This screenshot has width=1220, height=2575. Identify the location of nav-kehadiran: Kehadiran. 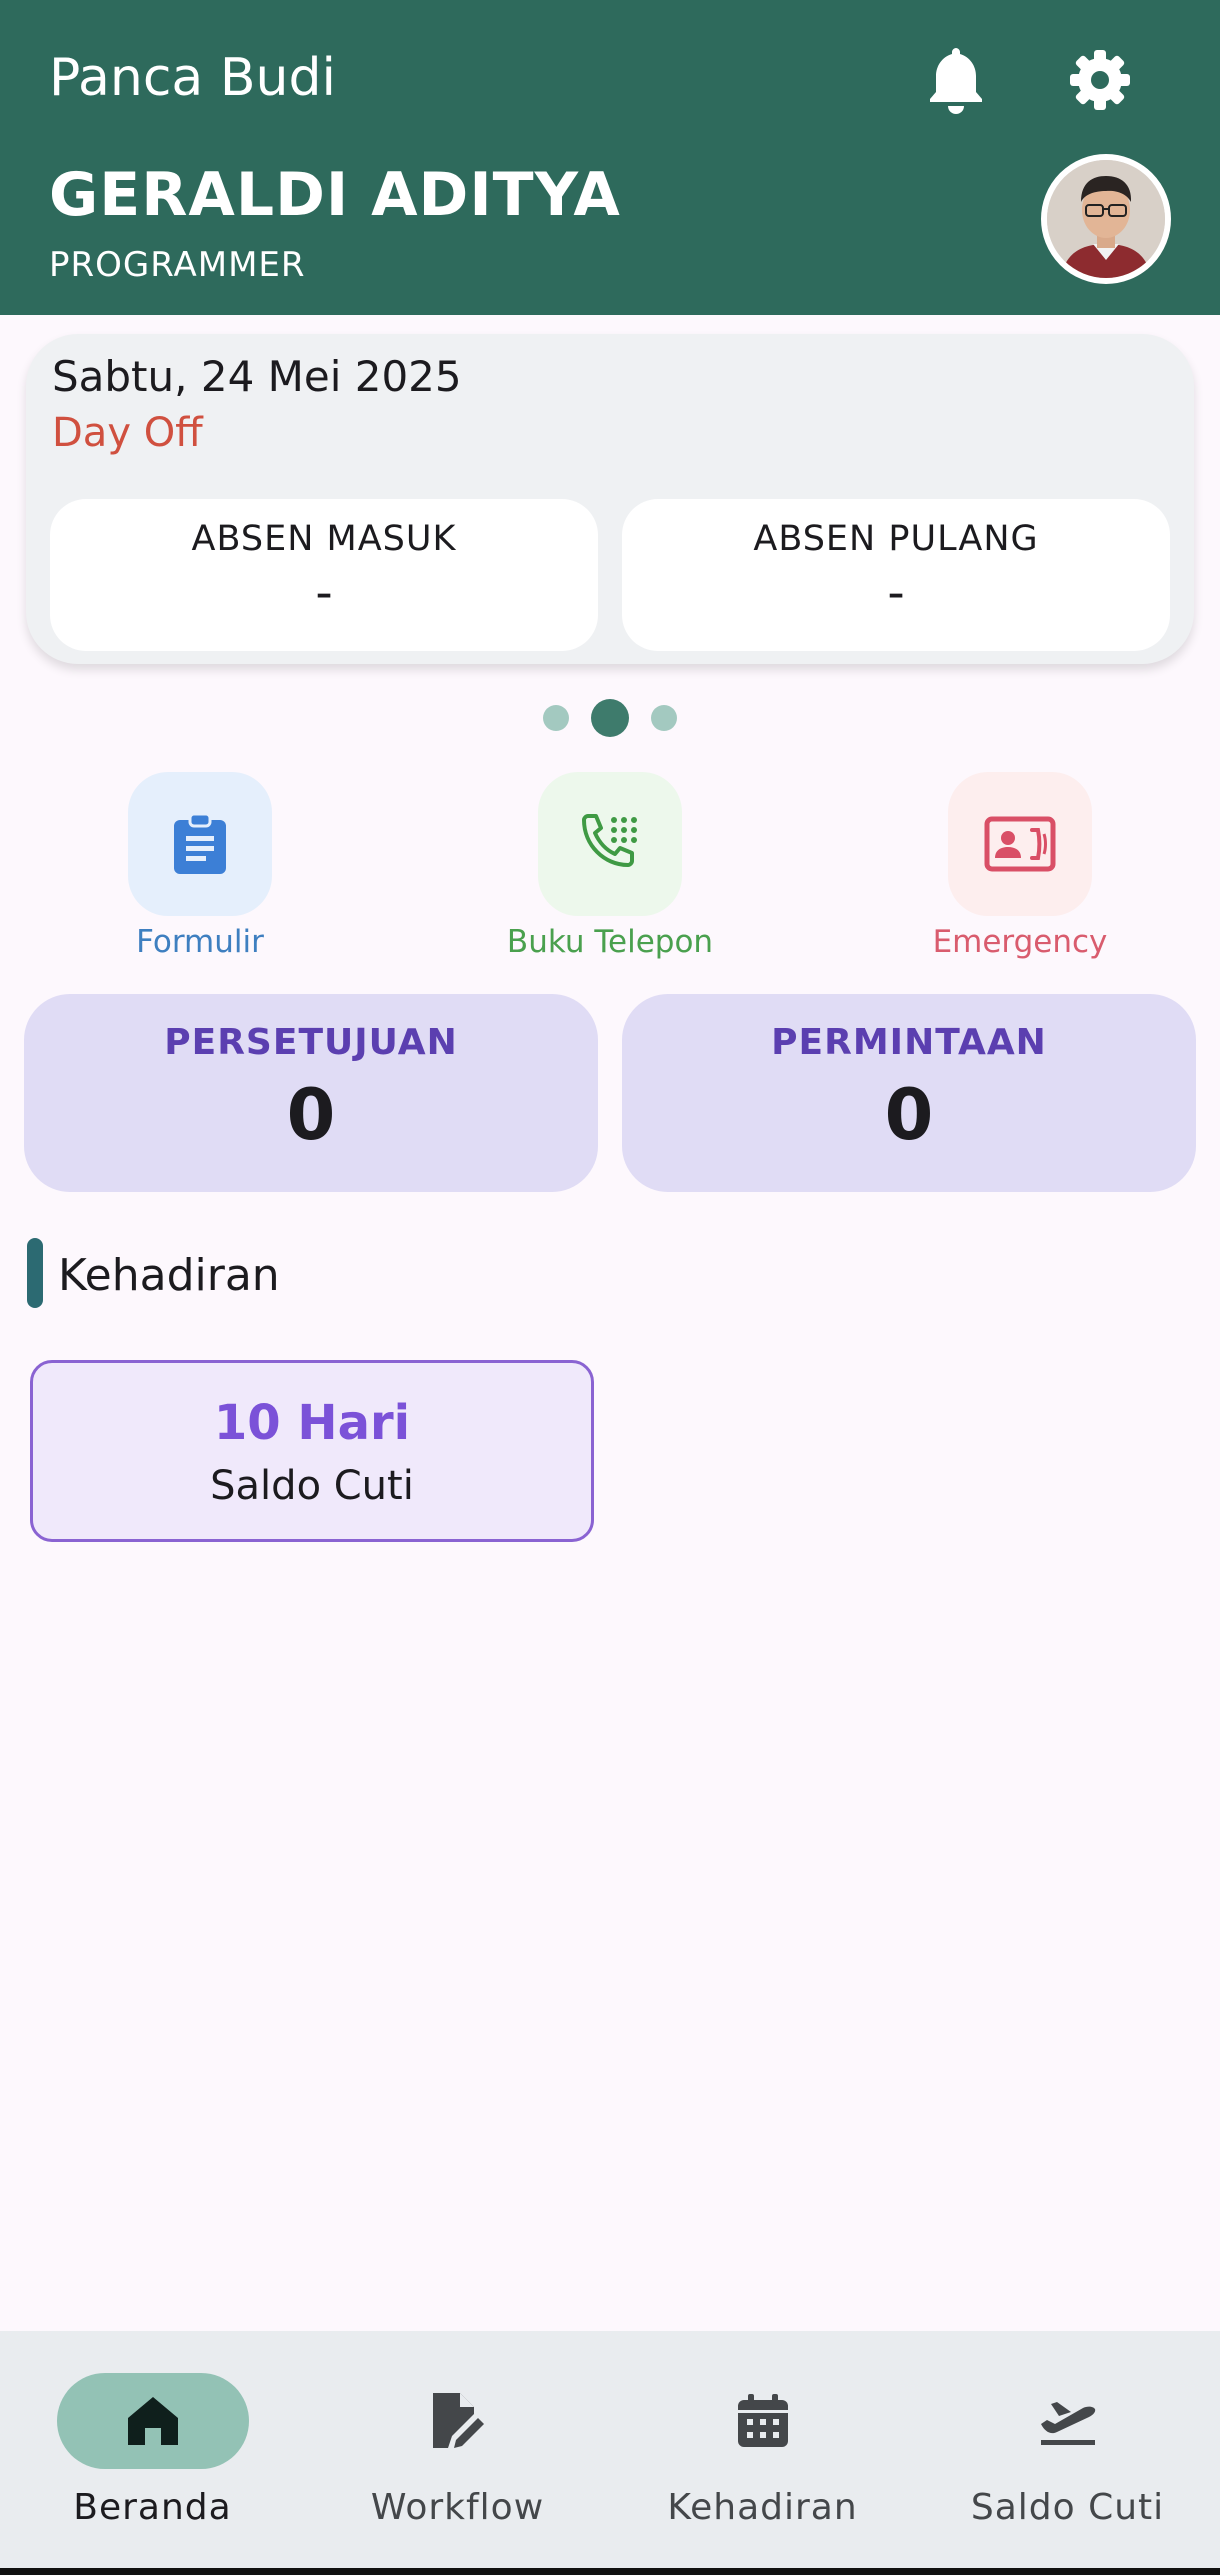
(762, 2453).